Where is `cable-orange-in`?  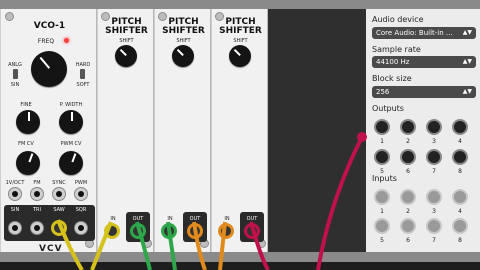 cable-orange-in is located at coordinates (222, 245).